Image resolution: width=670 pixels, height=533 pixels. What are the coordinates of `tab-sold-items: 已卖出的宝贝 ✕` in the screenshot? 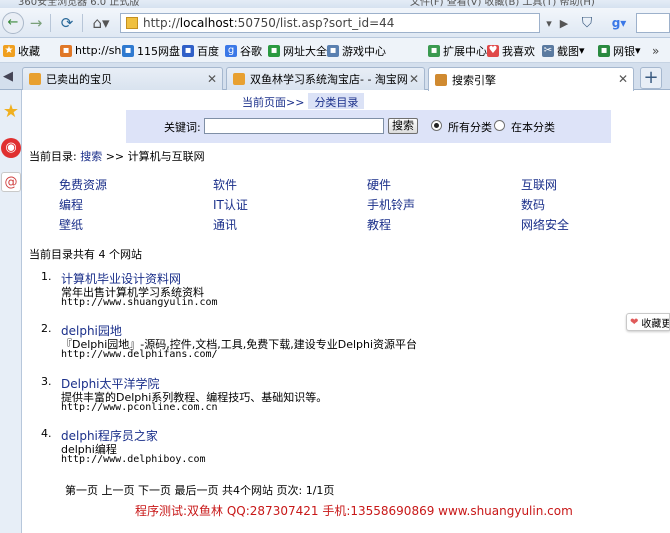 It's located at (122, 78).